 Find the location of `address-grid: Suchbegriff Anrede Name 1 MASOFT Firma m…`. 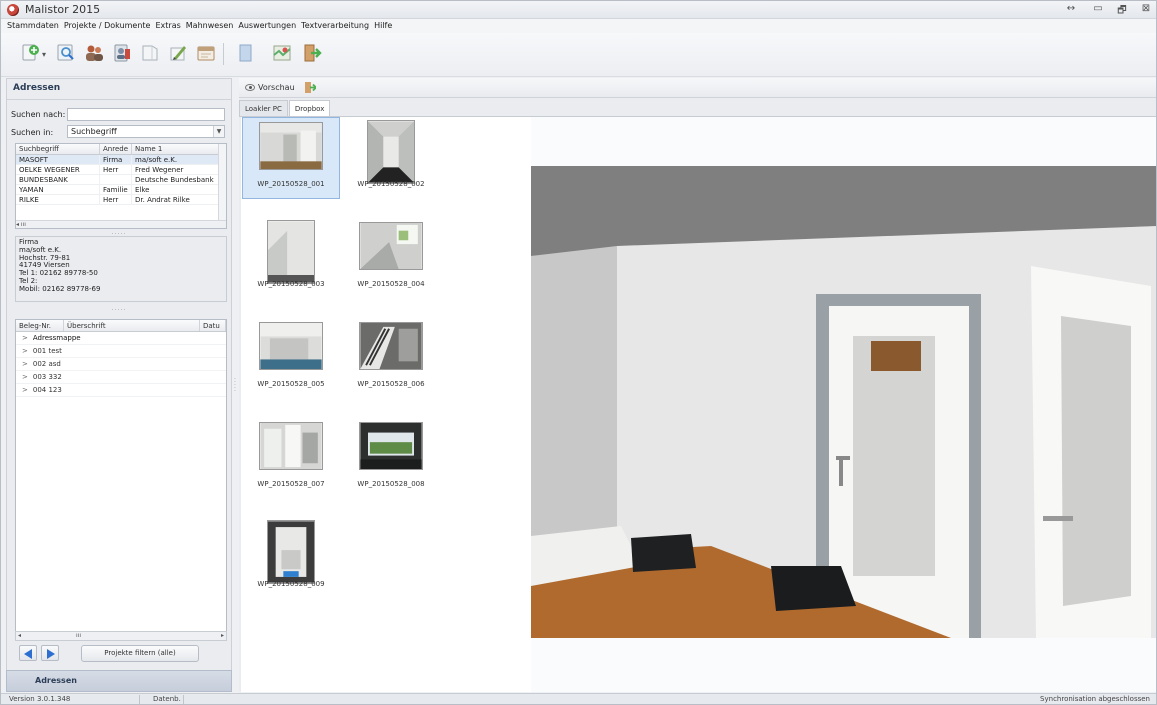

address-grid: Suchbegriff Anrede Name 1 MASOFT Firma m… is located at coordinates (121, 186).